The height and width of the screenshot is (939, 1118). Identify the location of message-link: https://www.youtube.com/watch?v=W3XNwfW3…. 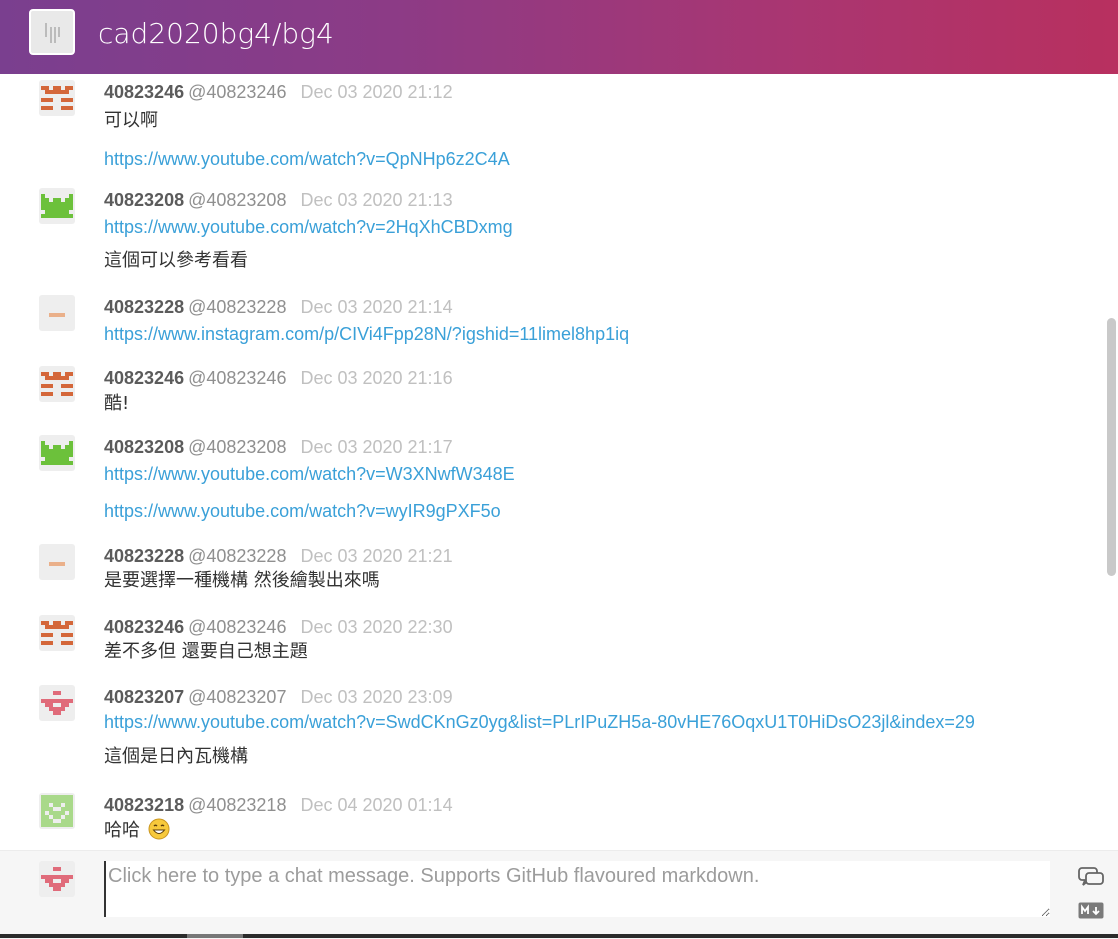
(309, 474).